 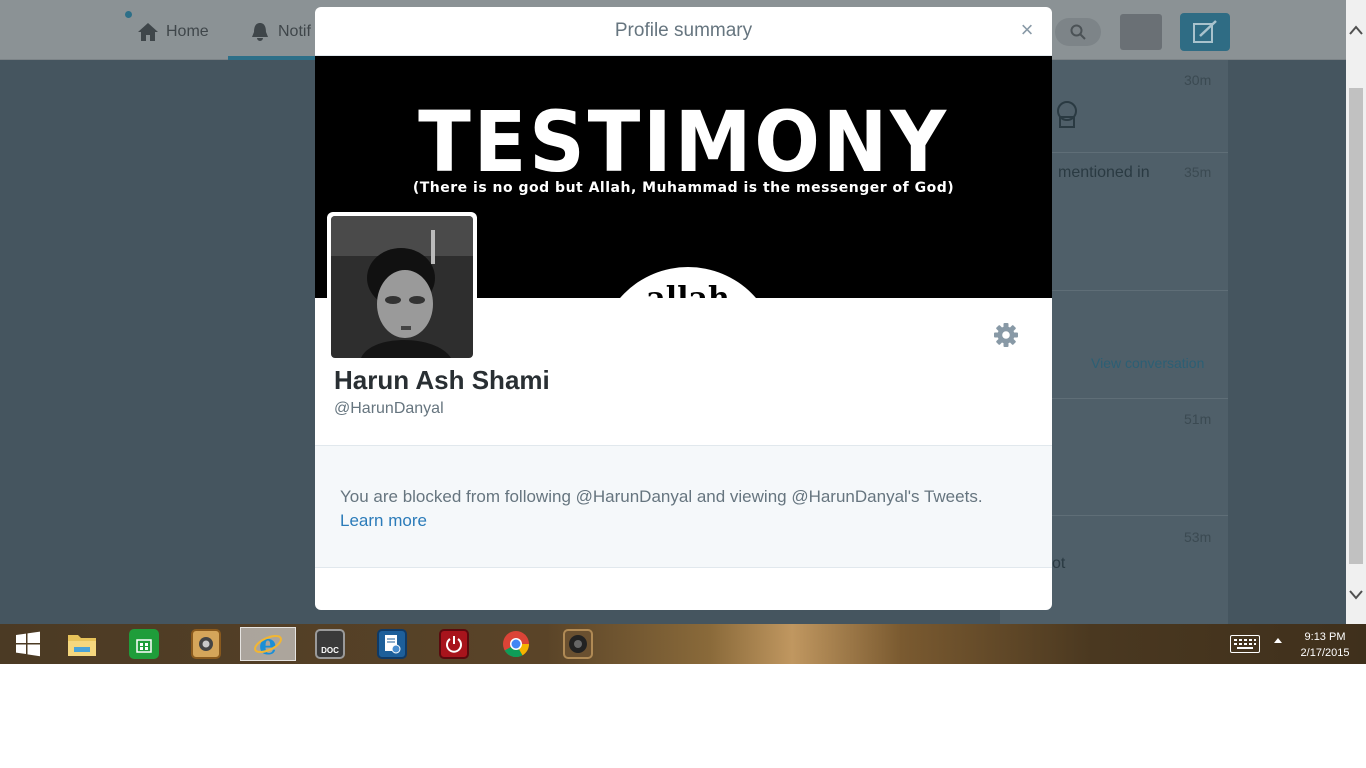 I want to click on scroll-down-arrow, so click(x=1356, y=596).